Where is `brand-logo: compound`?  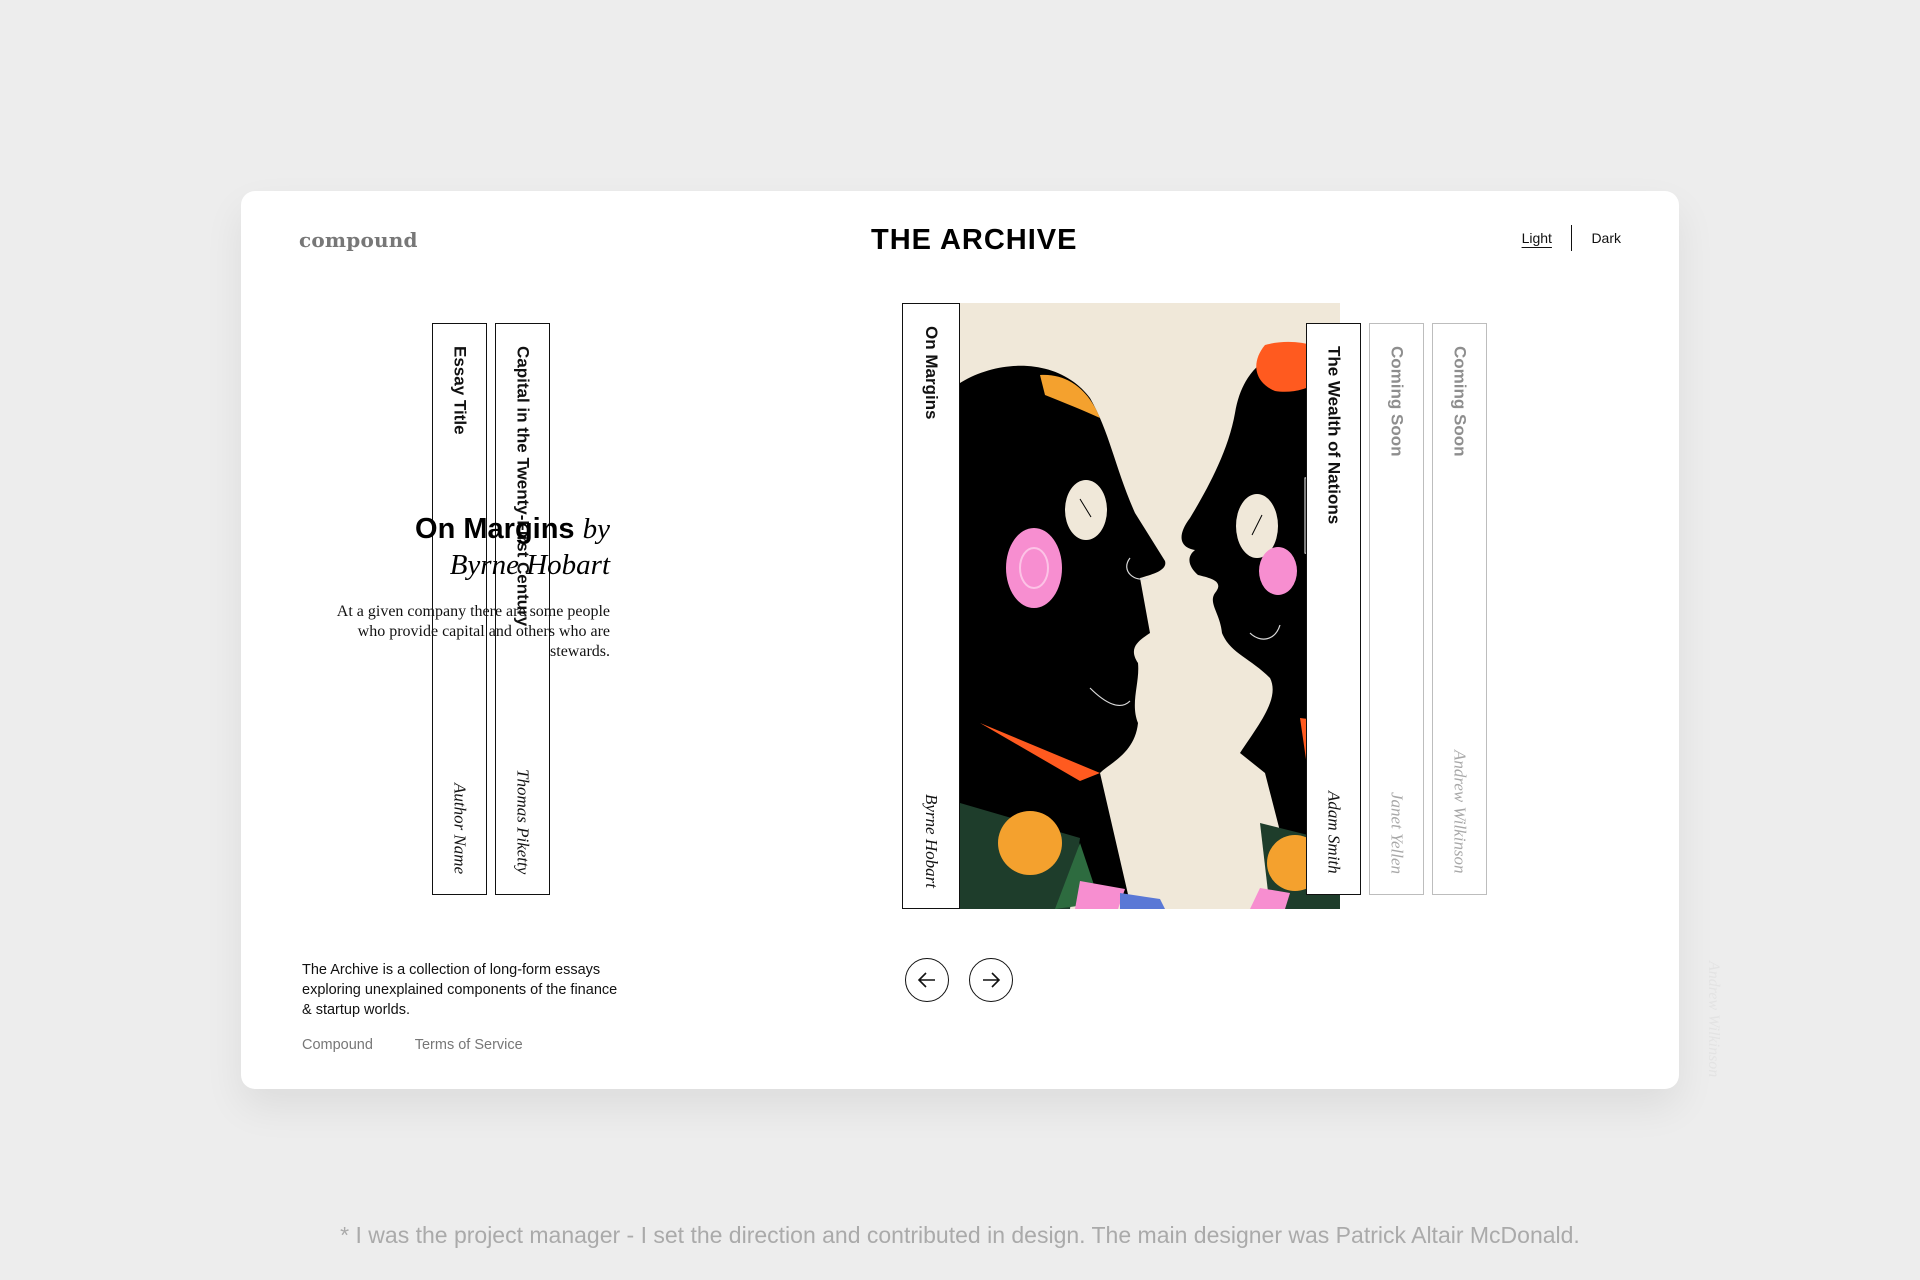
brand-logo: compound is located at coordinates (358, 240).